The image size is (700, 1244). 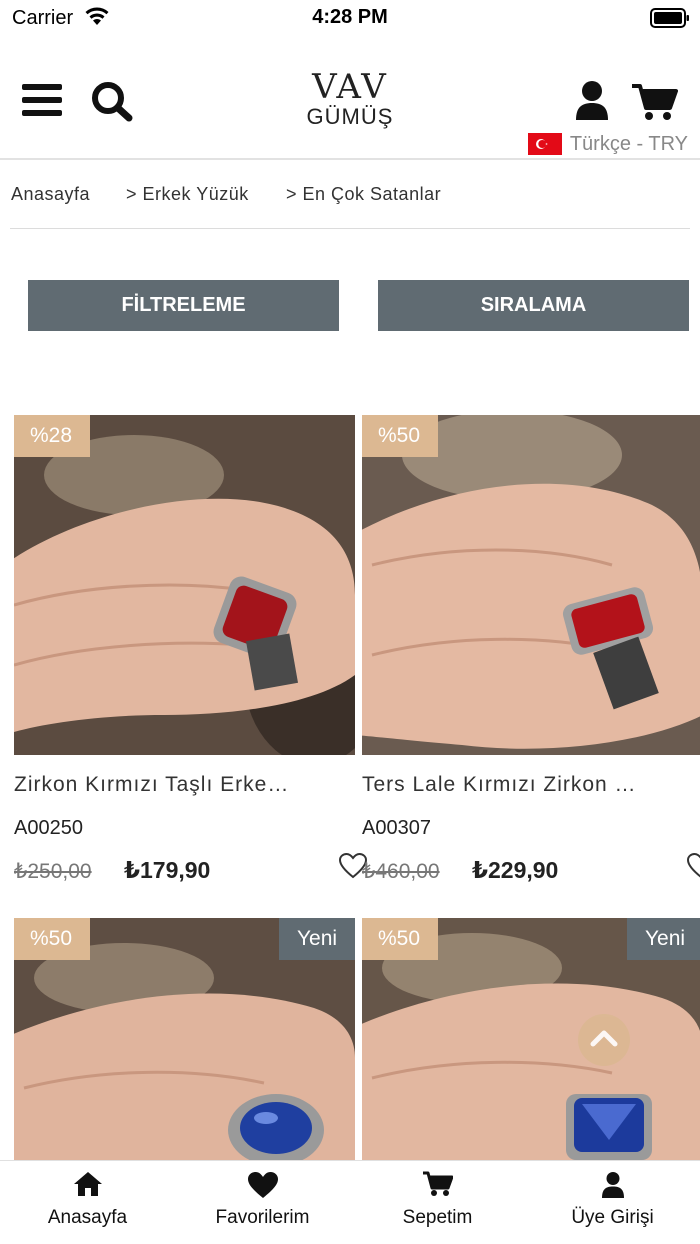 I want to click on app-header: VAV GÜMÜŞ Türkçe - TRY, so click(x=350, y=98).